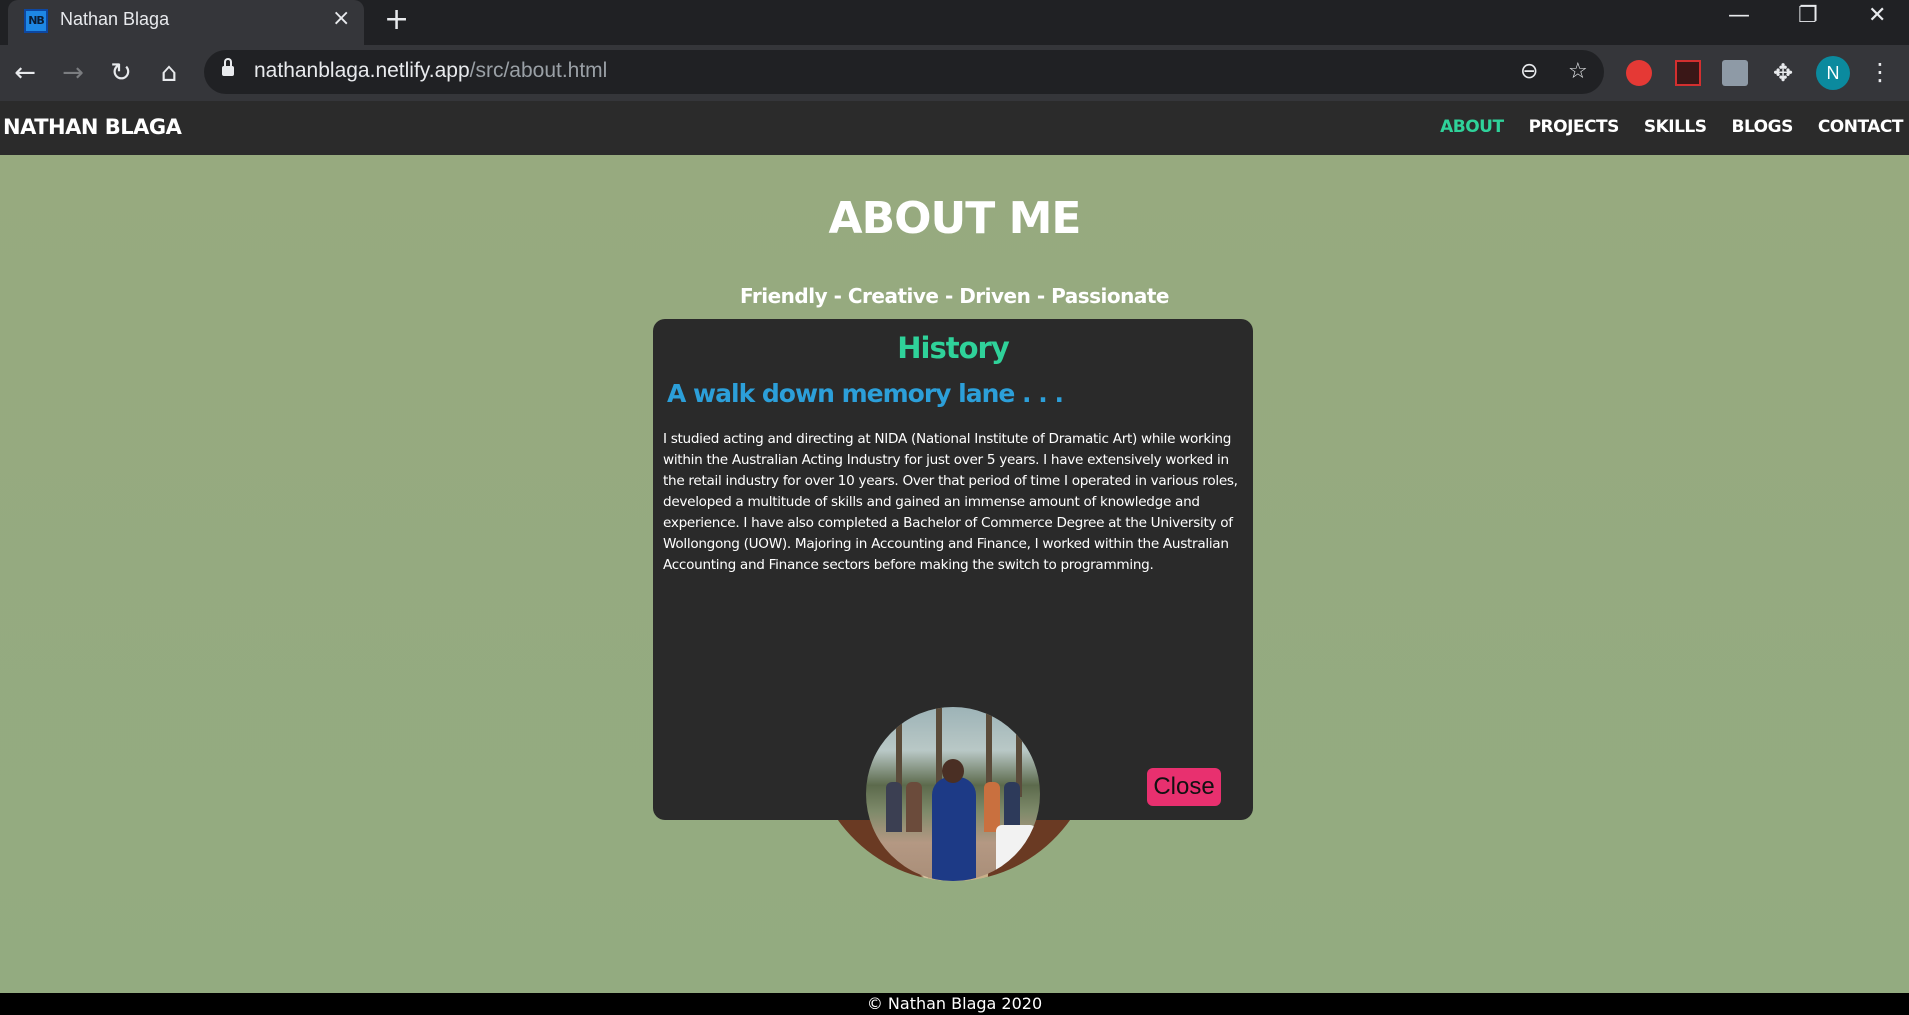 Image resolution: width=1909 pixels, height=1015 pixels. Describe the element at coordinates (955, 218) in the screenshot. I see `page-title: ABOUT ME` at that location.